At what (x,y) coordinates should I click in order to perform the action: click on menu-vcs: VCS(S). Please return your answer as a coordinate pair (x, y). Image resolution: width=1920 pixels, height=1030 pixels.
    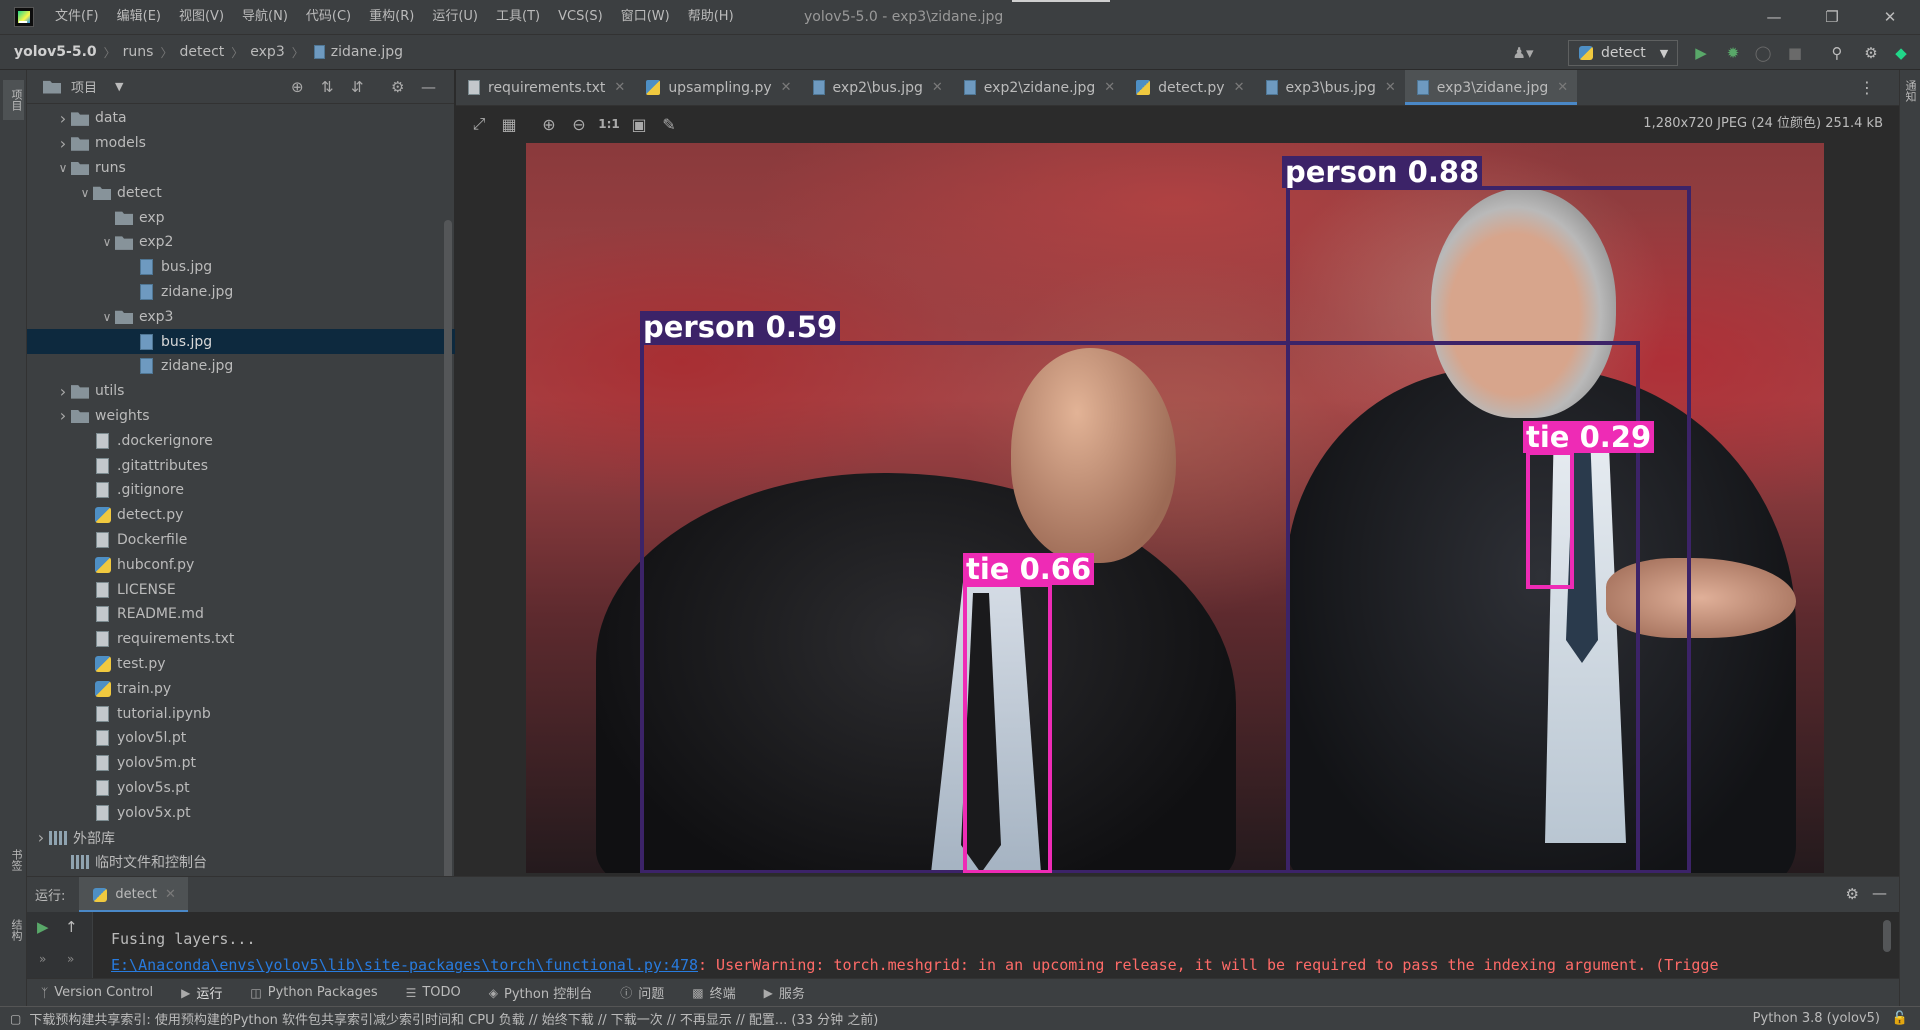
    Looking at the image, I should click on (580, 17).